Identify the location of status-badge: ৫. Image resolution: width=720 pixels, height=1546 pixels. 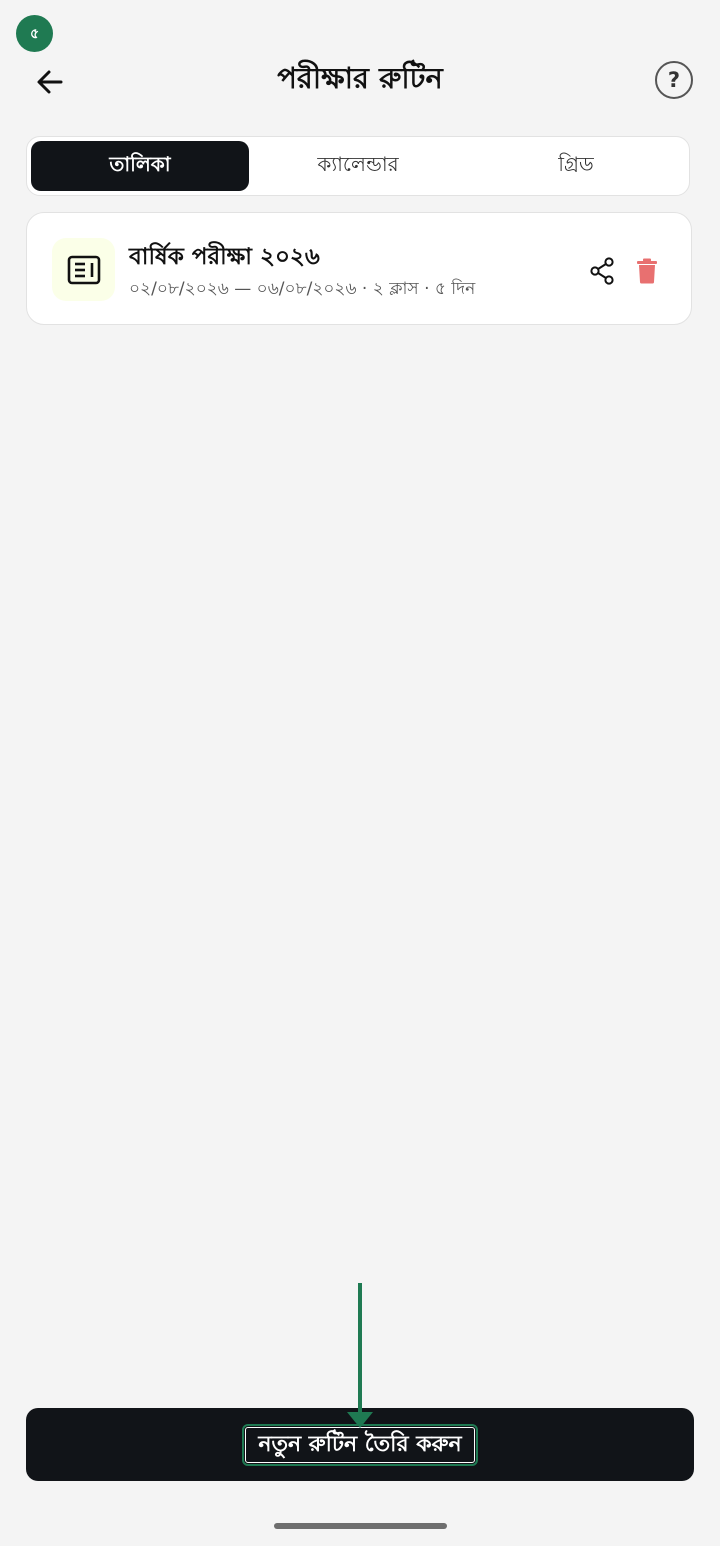
(34, 33).